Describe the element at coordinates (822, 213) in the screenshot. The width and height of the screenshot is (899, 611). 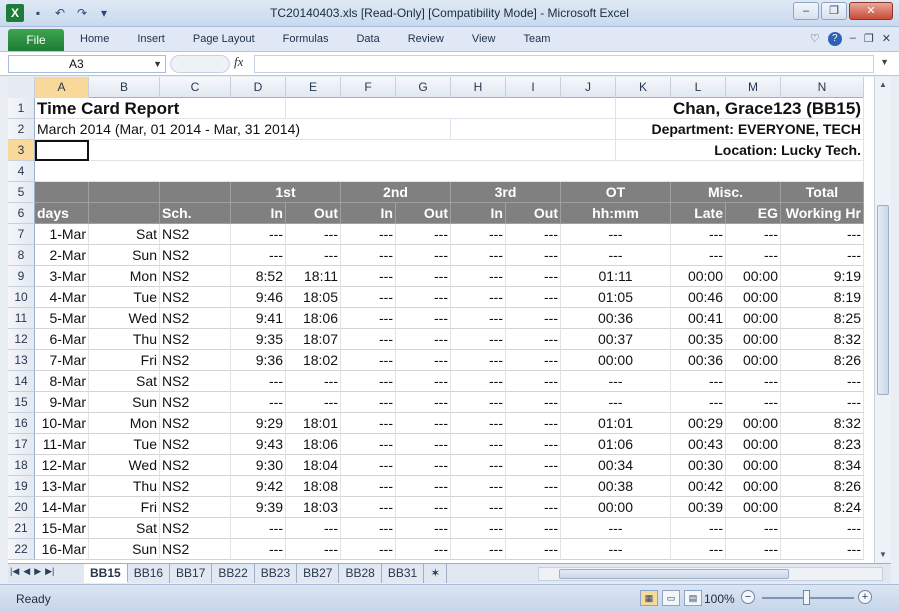
I see `header-working-hr: Working Hr` at that location.